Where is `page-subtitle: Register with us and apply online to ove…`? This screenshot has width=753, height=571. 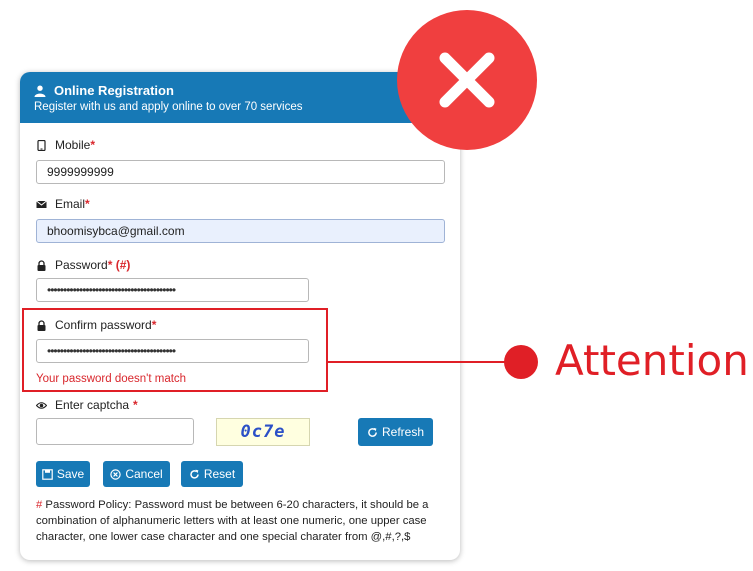 page-subtitle: Register with us and apply online to ove… is located at coordinates (168, 107).